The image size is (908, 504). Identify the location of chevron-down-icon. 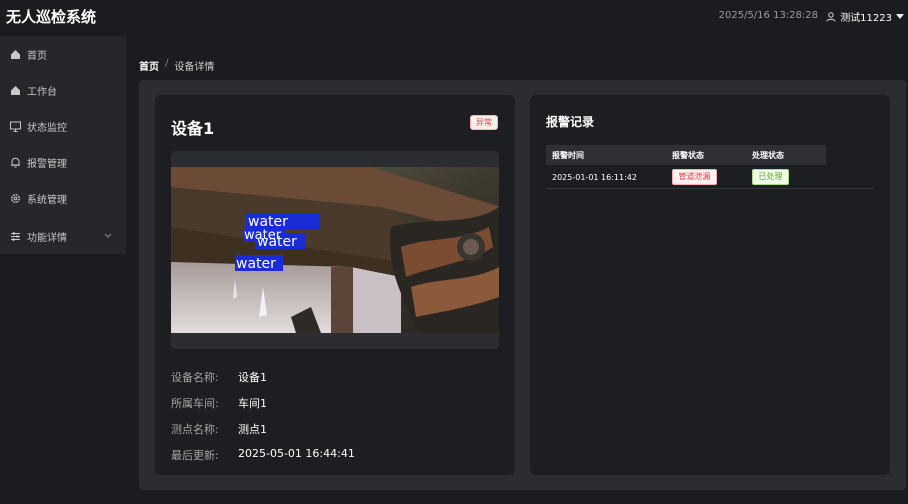
(108, 236).